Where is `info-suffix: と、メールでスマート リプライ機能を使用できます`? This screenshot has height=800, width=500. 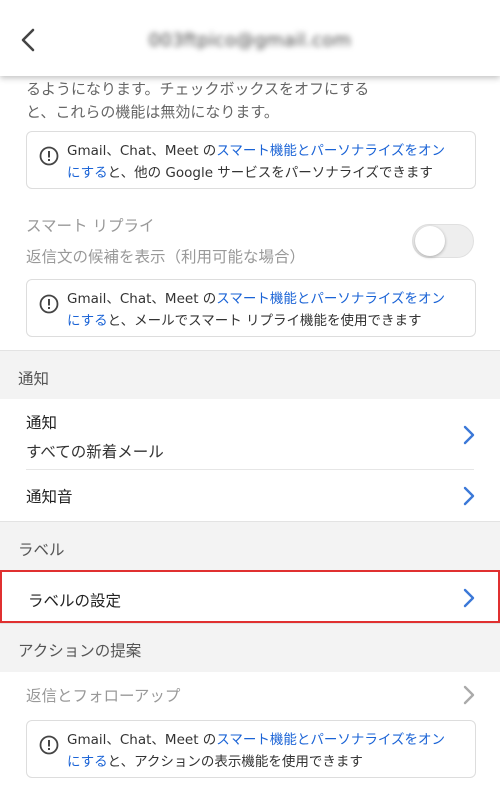
info-suffix: と、メールでスマート リプライ機能を使用できます is located at coordinates (264, 321).